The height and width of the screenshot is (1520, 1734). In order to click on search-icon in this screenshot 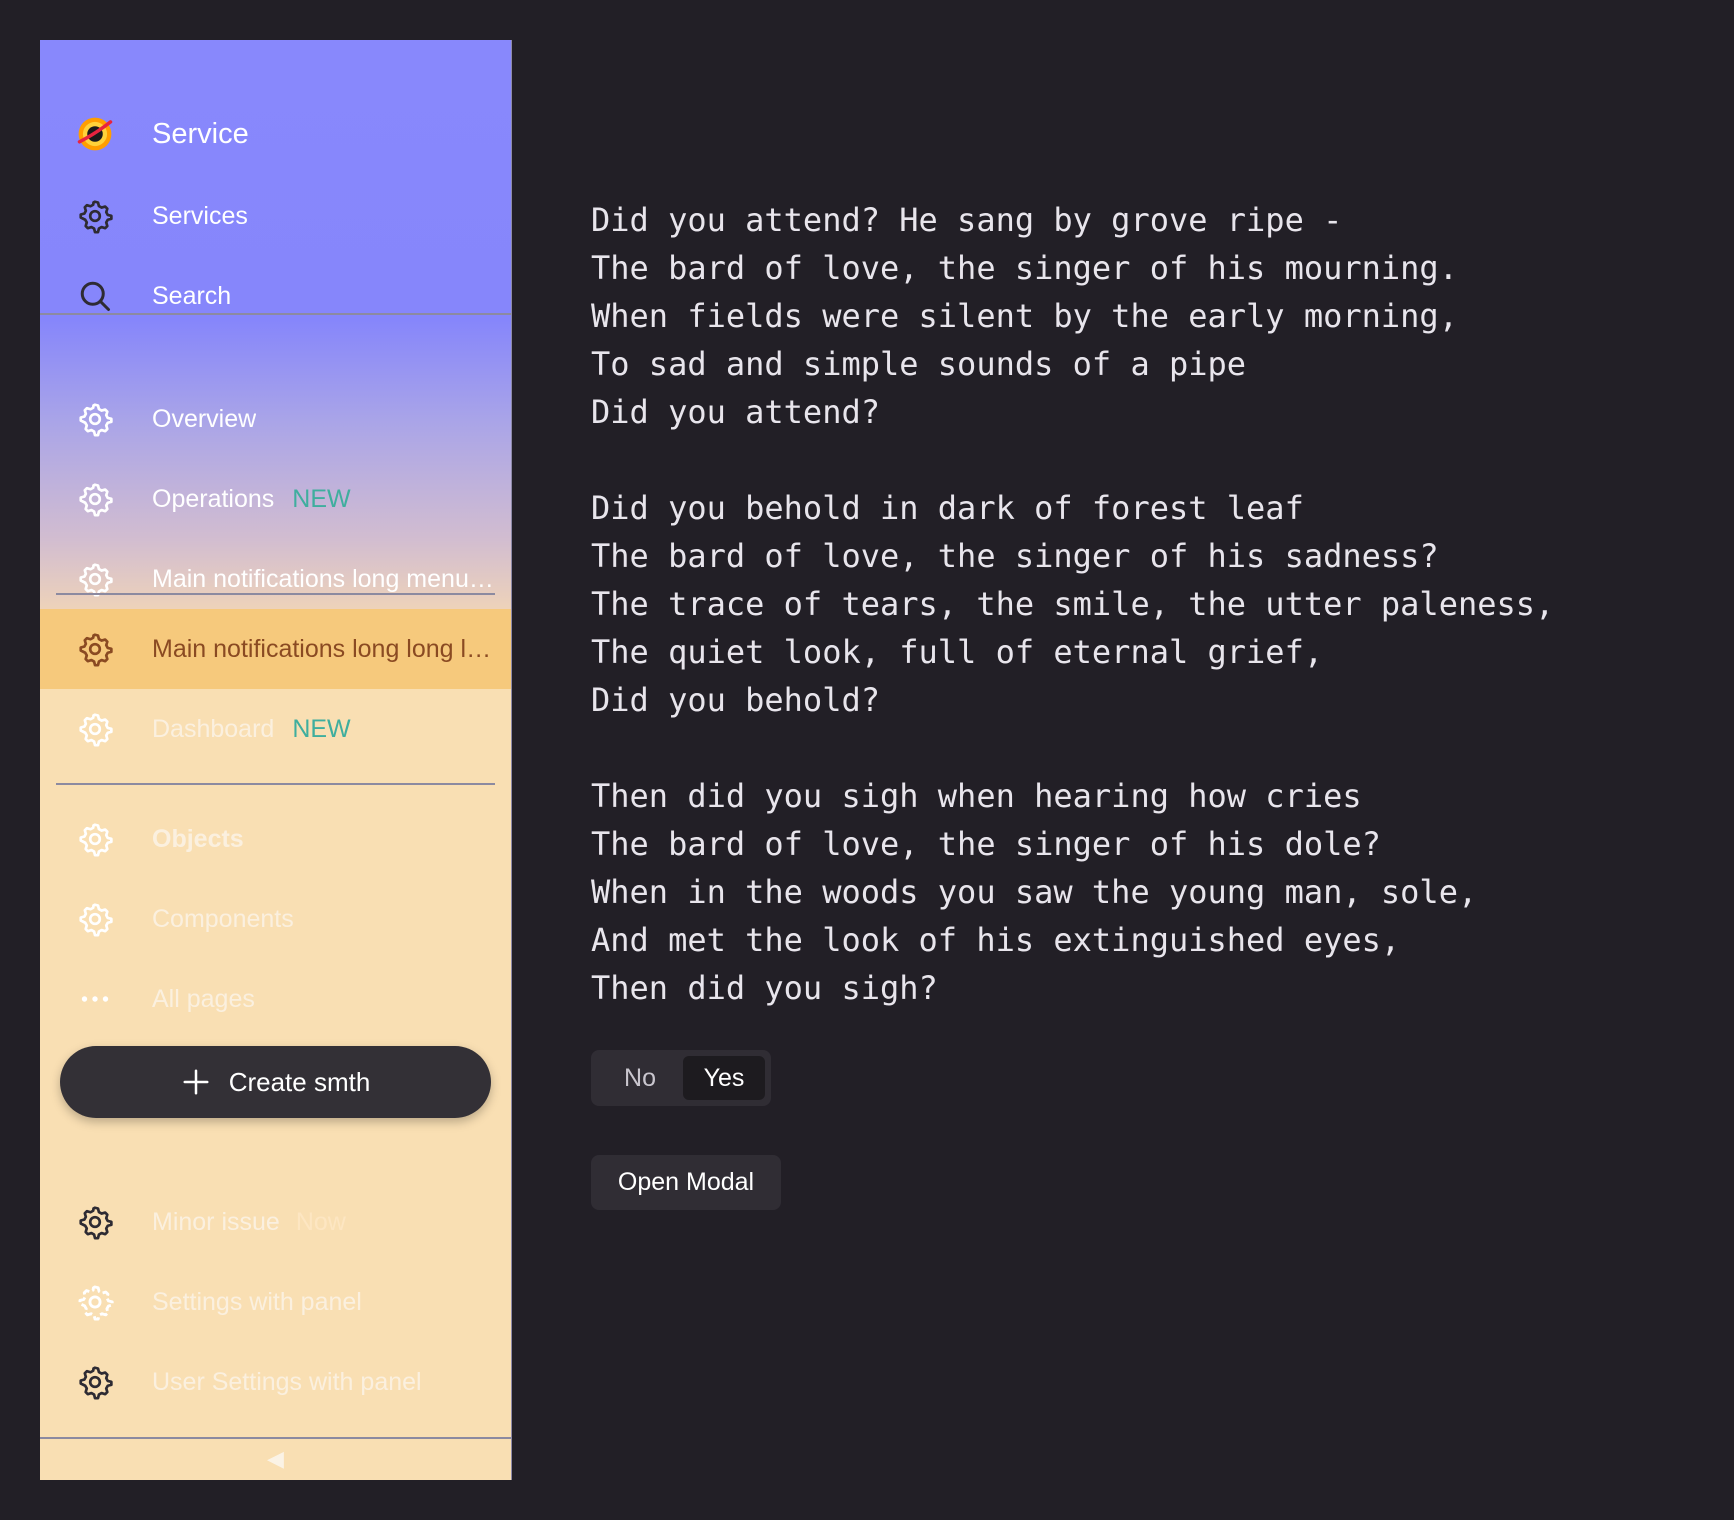, I will do `click(95, 296)`.